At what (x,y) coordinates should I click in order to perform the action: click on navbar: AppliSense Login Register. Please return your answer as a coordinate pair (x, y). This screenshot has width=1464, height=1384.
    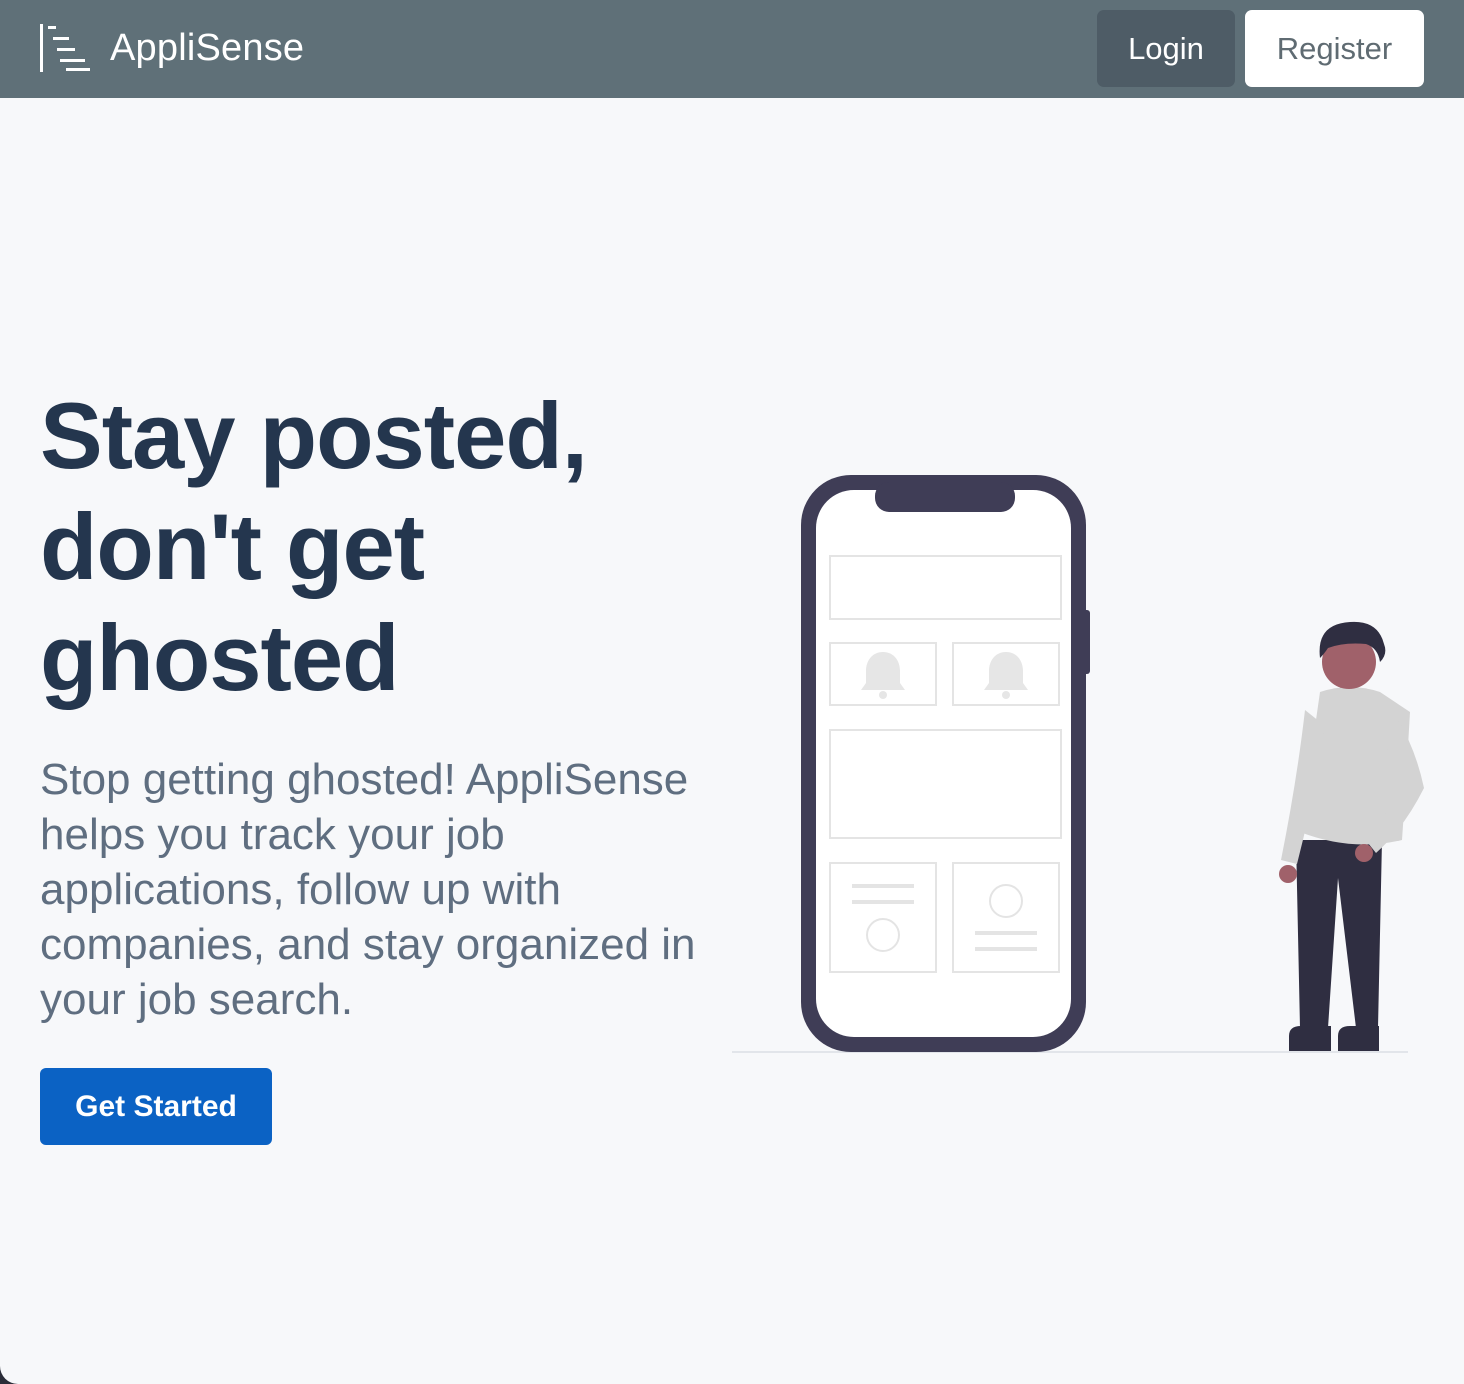
    Looking at the image, I should click on (732, 49).